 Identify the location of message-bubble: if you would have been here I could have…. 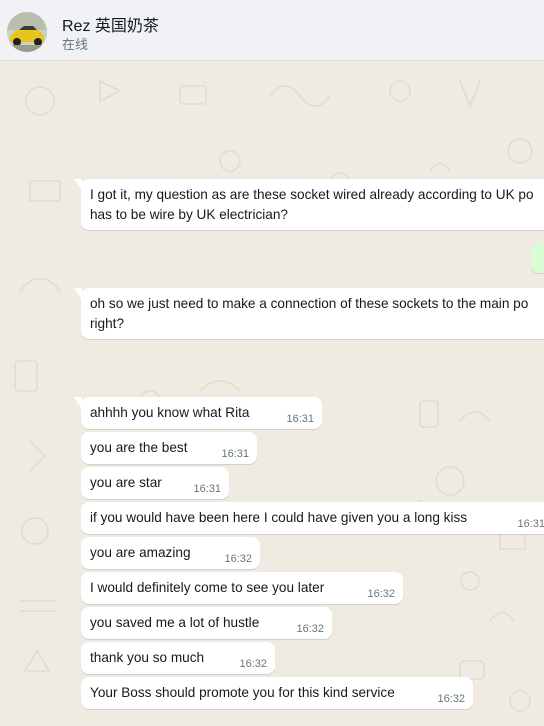
(312, 518).